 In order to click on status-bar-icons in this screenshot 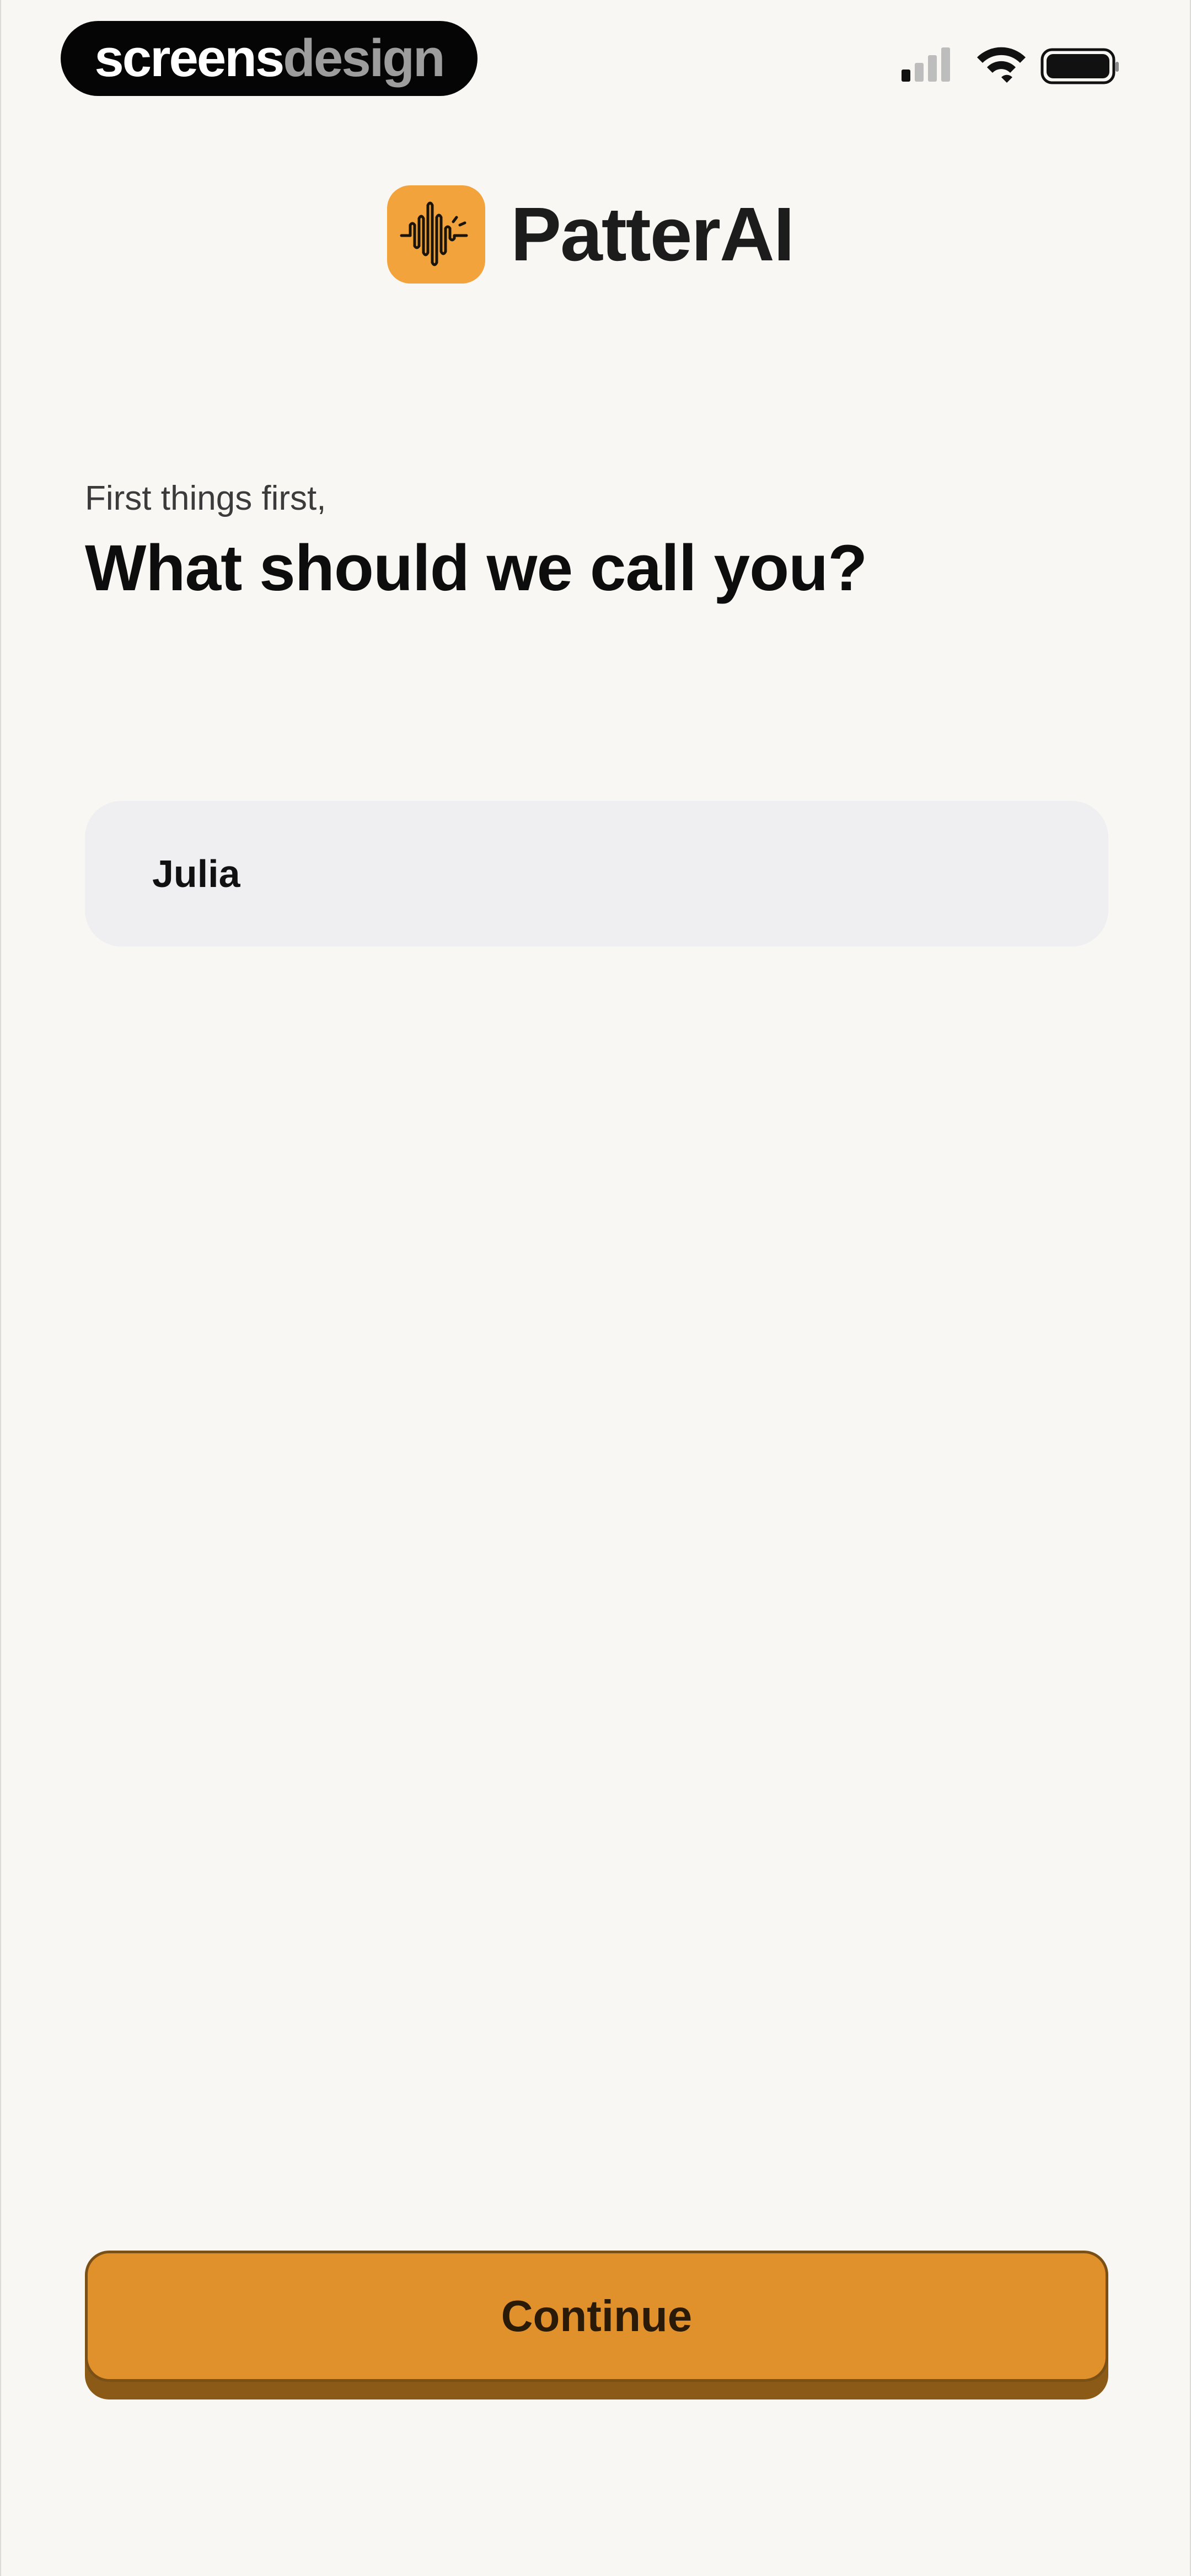, I will do `click(1010, 68)`.